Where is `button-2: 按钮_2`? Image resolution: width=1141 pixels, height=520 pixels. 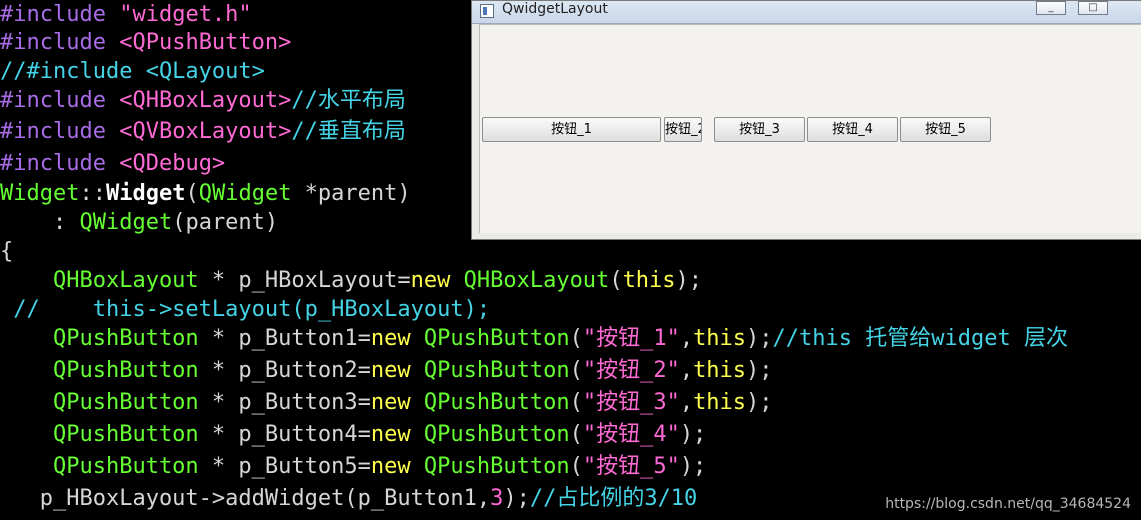
button-2: 按钮_2 is located at coordinates (683, 129).